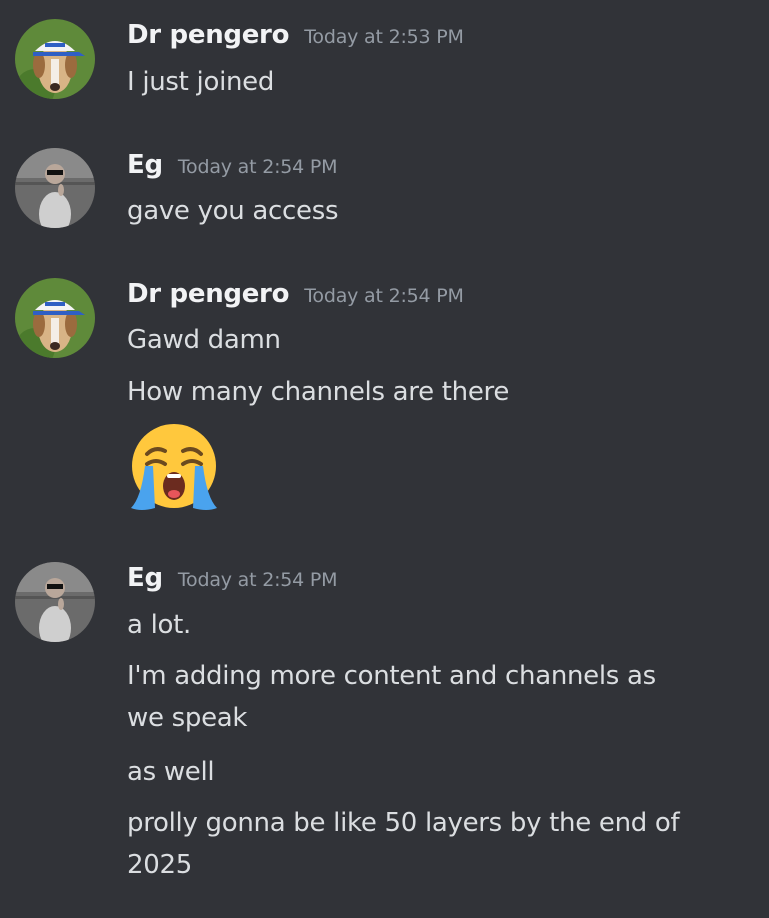 The image size is (769, 918). What do you see at coordinates (233, 211) in the screenshot?
I see `message-text: gave you access` at bounding box center [233, 211].